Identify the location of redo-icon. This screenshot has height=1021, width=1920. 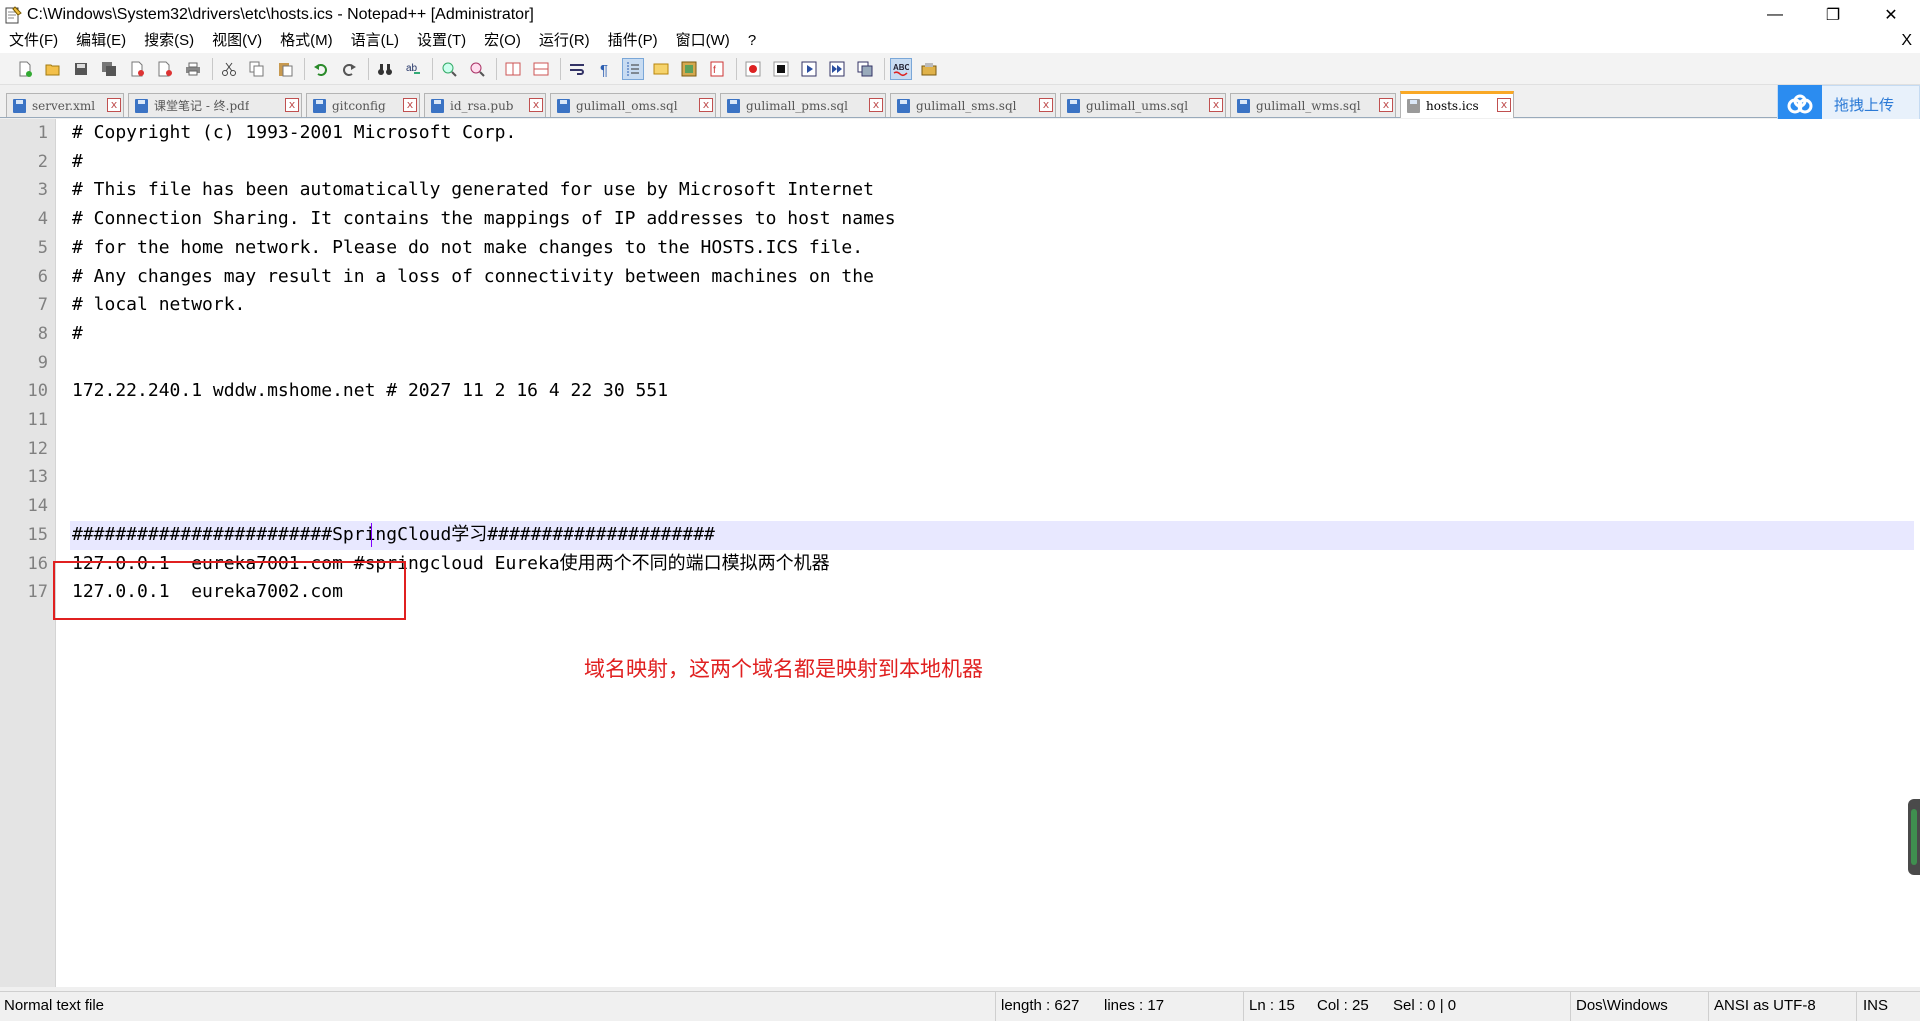
(349, 69).